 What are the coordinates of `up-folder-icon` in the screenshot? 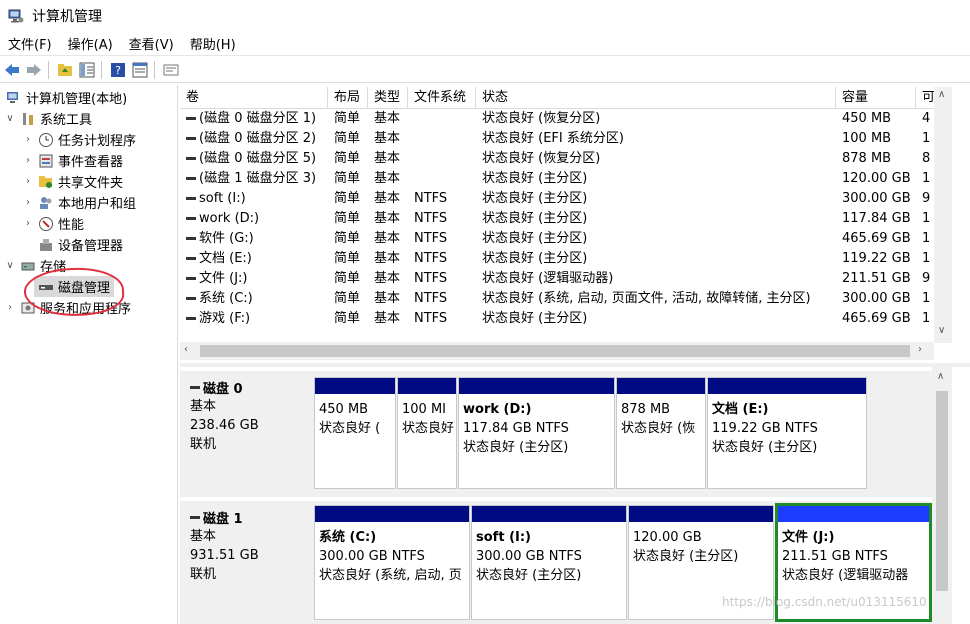 It's located at (65, 70).